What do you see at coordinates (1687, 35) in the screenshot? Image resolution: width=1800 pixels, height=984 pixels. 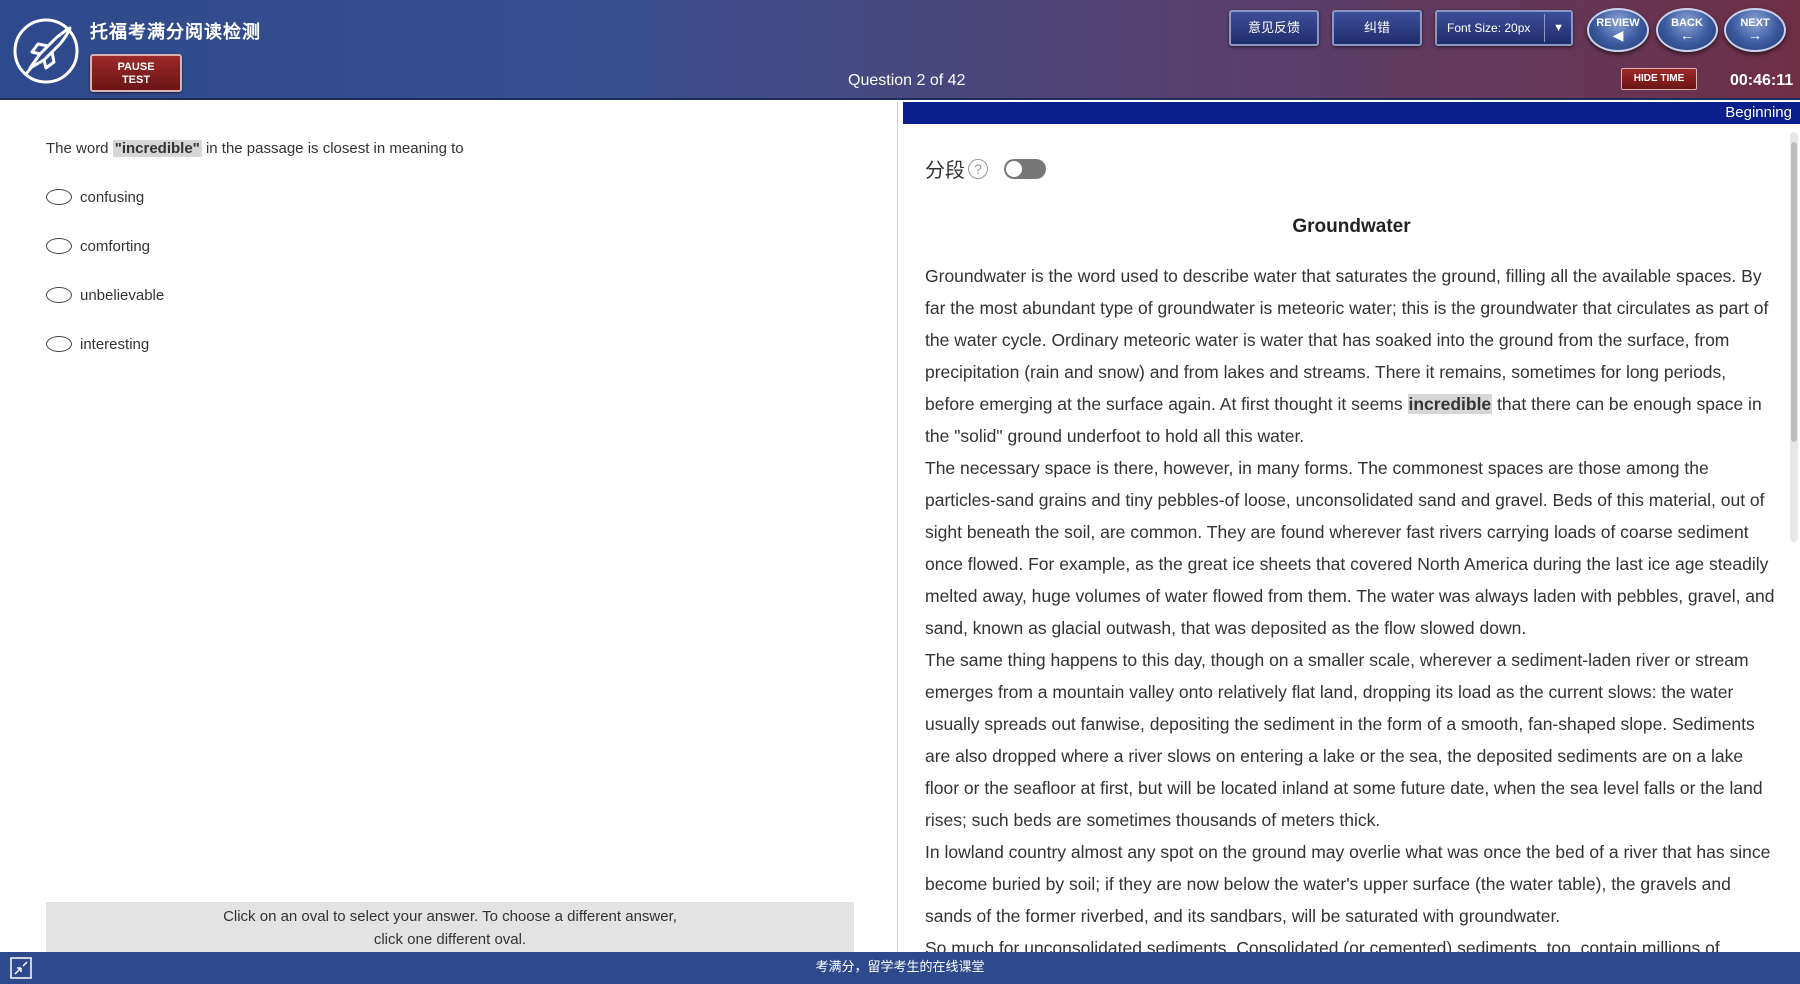 I see `arrow-left-icon: ←` at bounding box center [1687, 35].